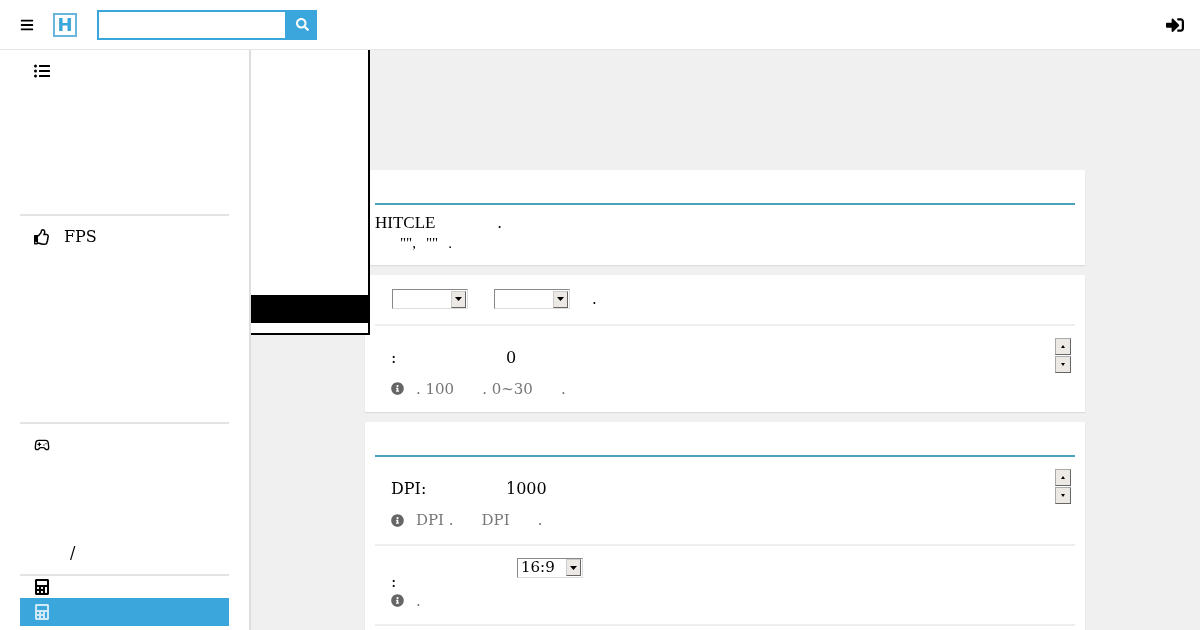 Image resolution: width=1200 pixels, height=630 pixels. What do you see at coordinates (526, 489) in the screenshot?
I see `value-field: 1000` at bounding box center [526, 489].